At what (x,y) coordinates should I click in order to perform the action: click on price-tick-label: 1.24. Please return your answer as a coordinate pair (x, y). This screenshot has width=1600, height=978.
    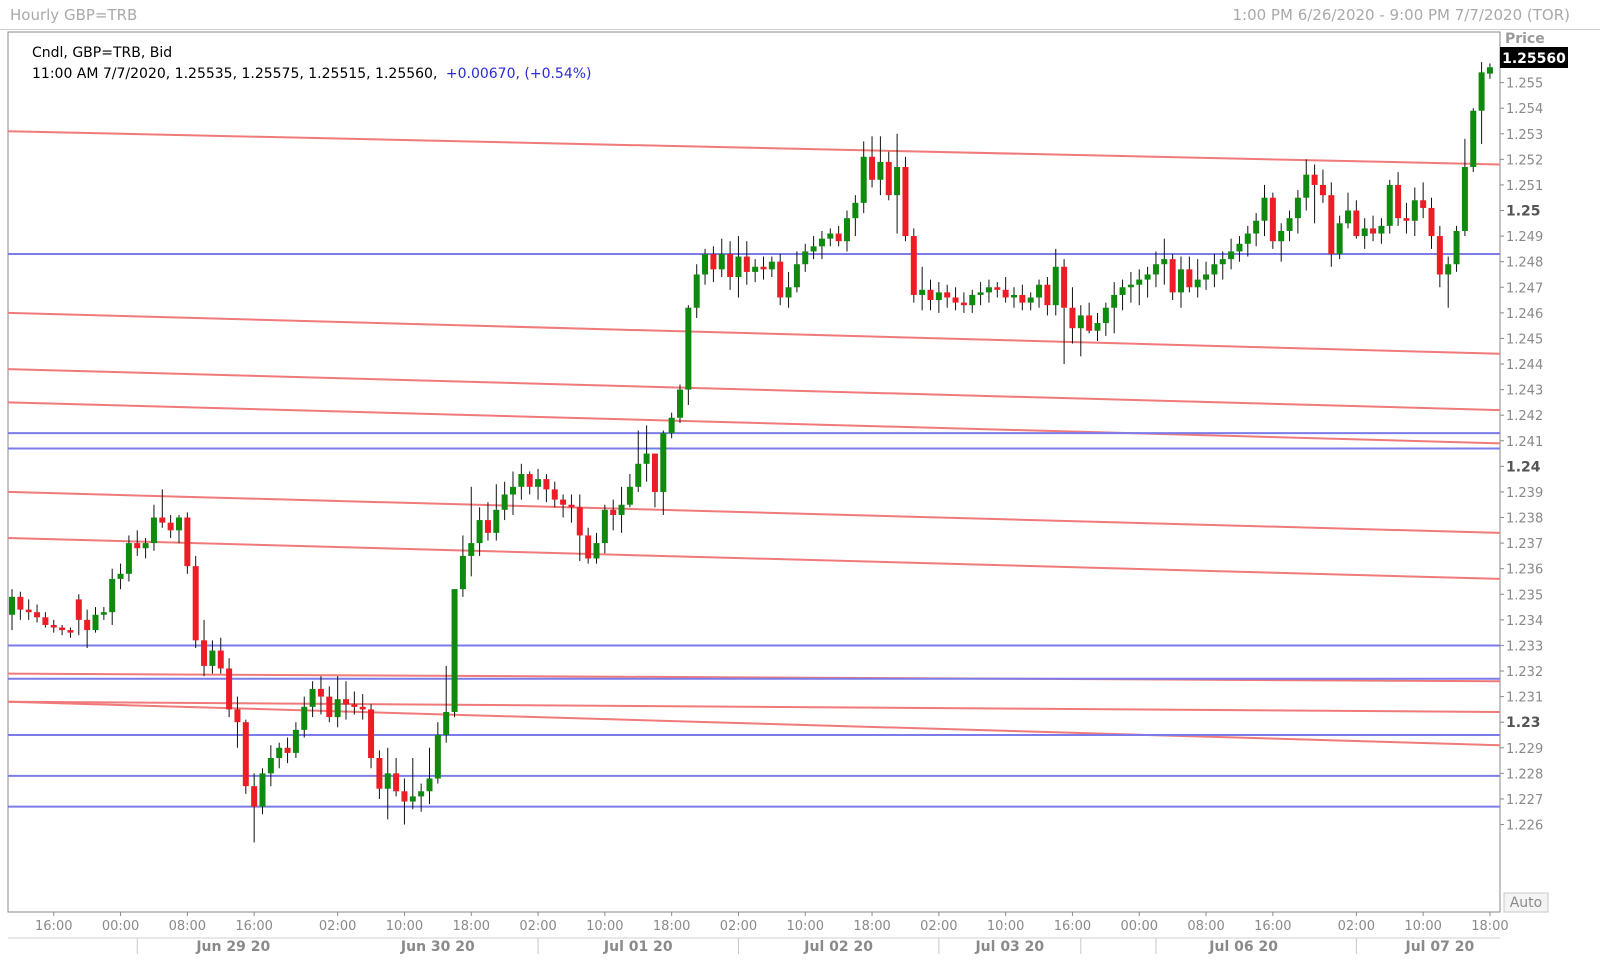
    Looking at the image, I should click on (1523, 467).